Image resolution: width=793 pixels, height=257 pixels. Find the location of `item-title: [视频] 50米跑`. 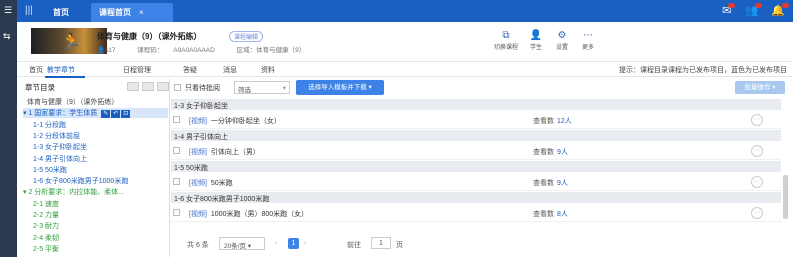

item-title: [视频] 50米跑 is located at coordinates (211, 183).